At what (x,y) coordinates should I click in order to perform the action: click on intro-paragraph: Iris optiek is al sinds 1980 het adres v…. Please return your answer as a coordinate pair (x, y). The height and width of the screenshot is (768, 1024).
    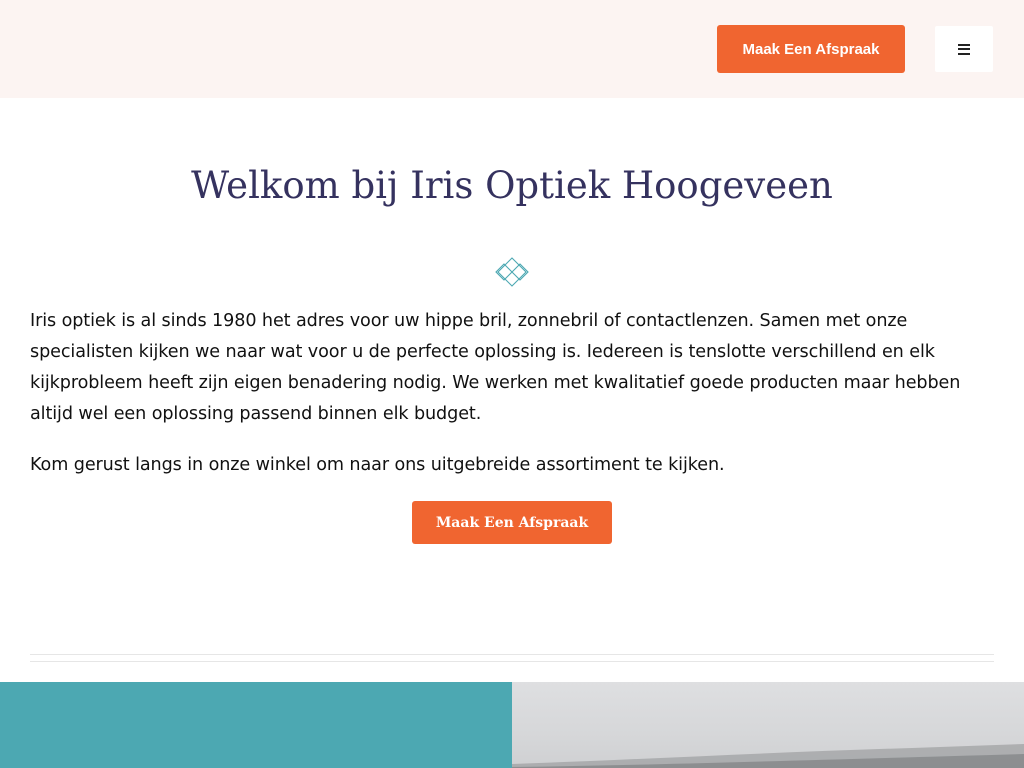
    Looking at the image, I should click on (495, 367).